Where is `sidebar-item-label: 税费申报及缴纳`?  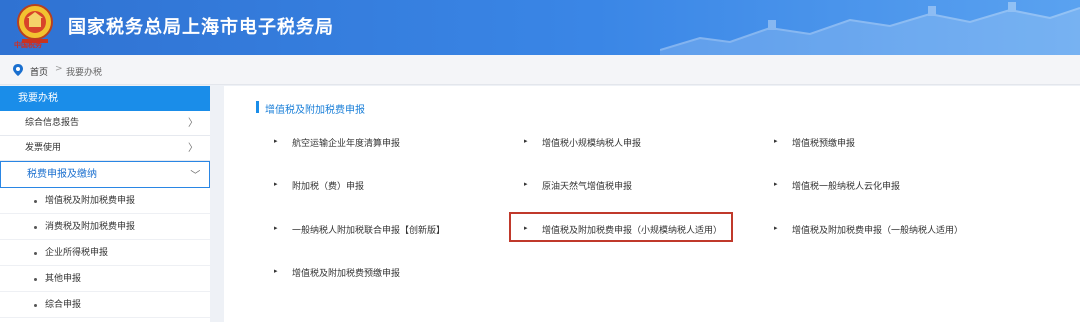 sidebar-item-label: 税费申报及缴纳 is located at coordinates (62, 174).